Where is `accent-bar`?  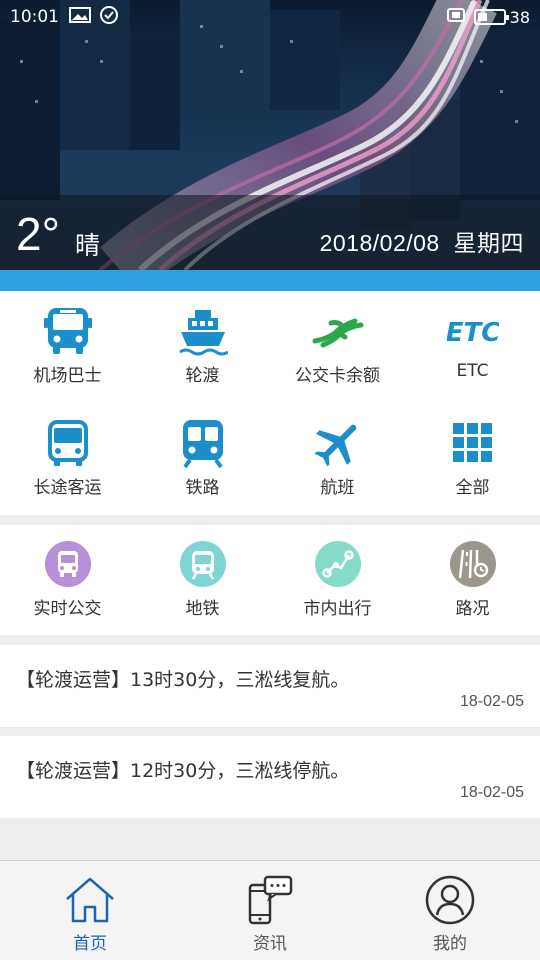 accent-bar is located at coordinates (270, 280).